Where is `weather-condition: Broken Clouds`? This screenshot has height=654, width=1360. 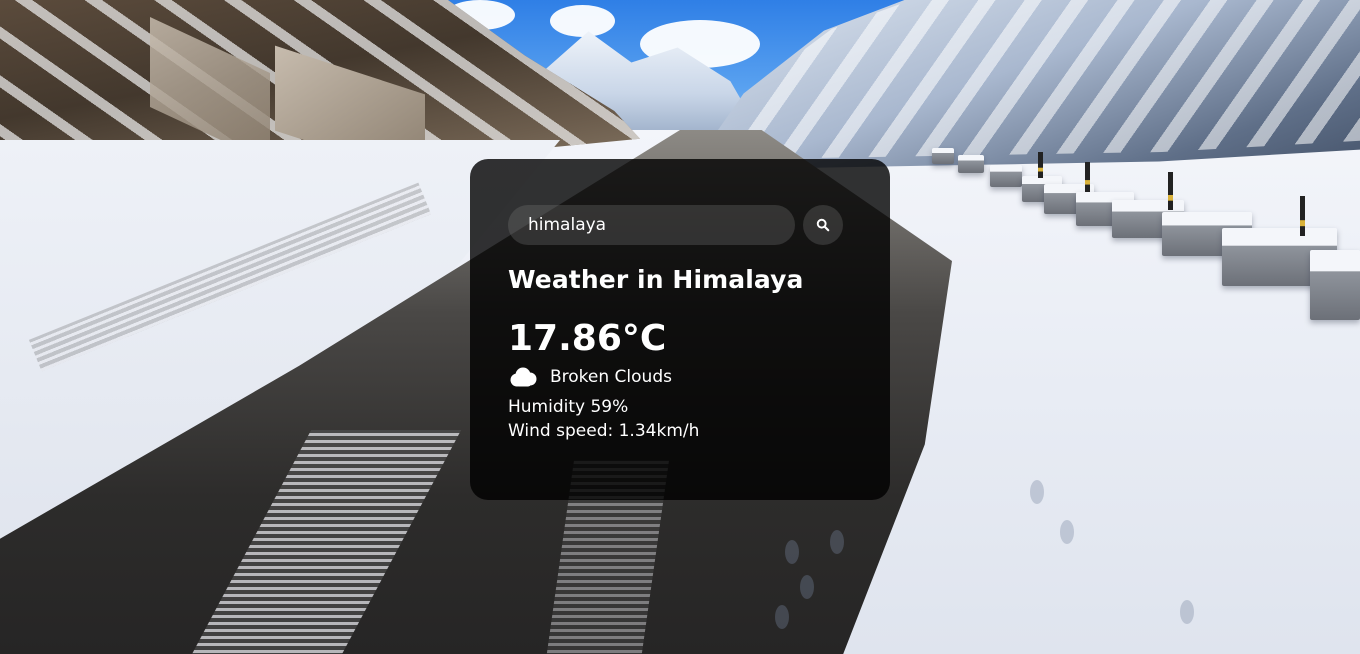
weather-condition: Broken Clouds is located at coordinates (680, 377).